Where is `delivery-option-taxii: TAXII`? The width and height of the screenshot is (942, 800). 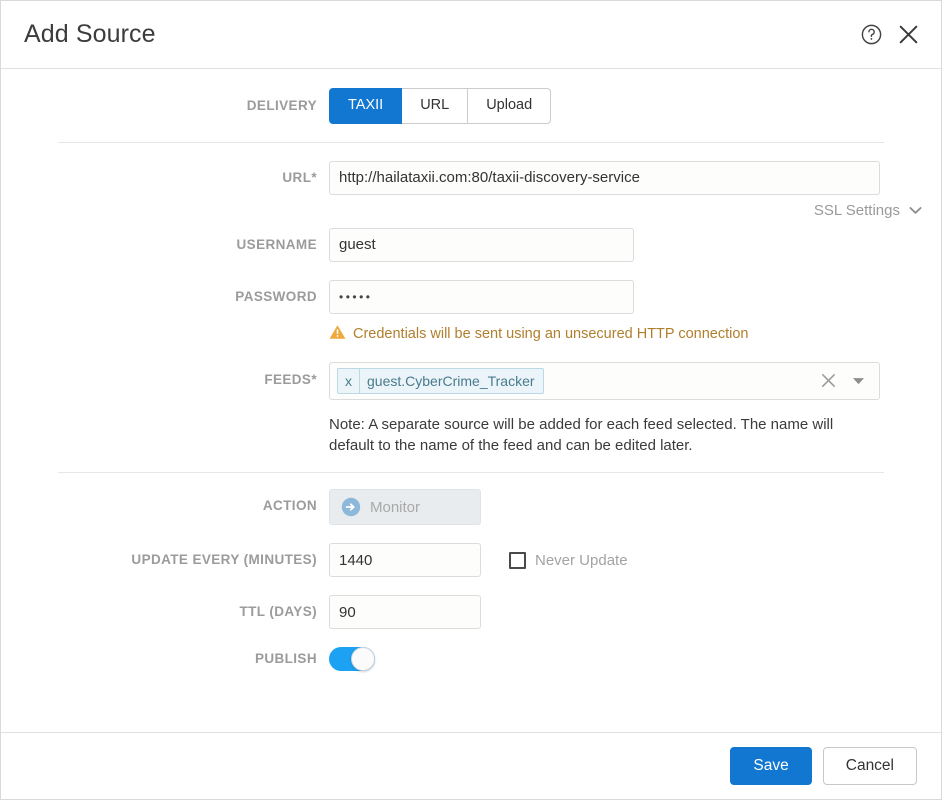
delivery-option-taxii: TAXII is located at coordinates (366, 106).